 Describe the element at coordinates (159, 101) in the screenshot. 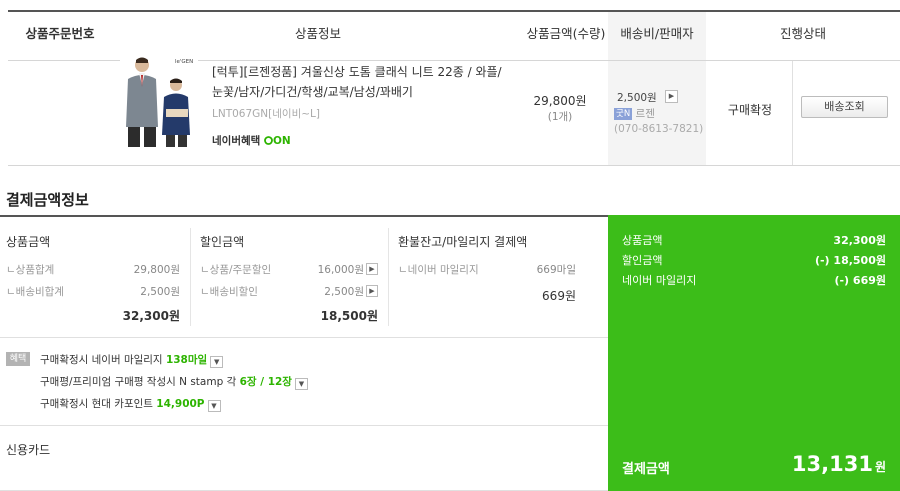

I see `product-image: le'GEN` at that location.